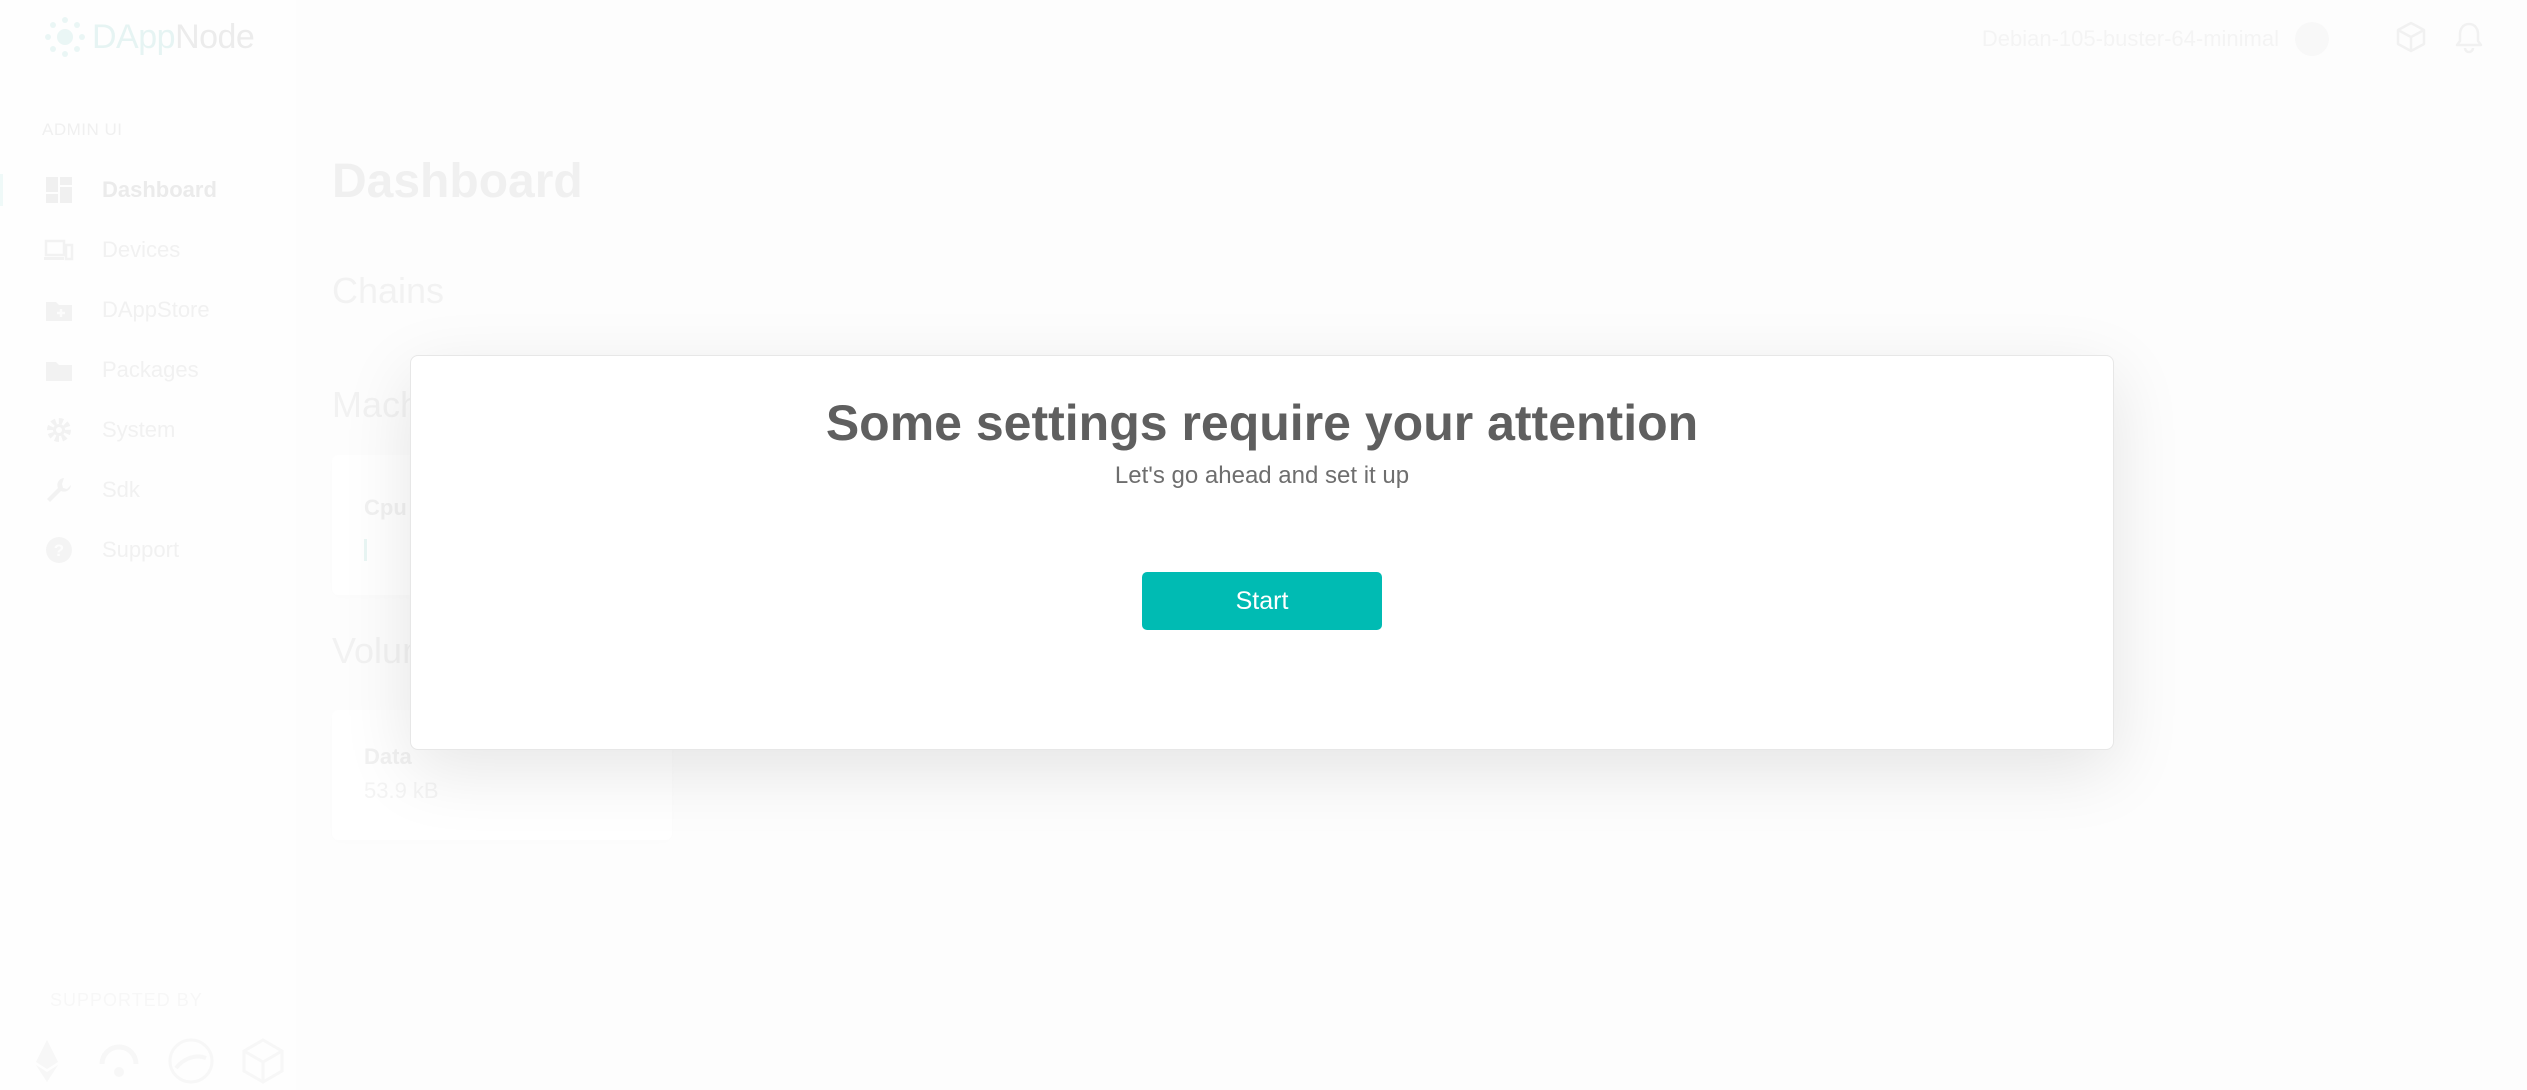 Image resolution: width=2527 pixels, height=1090 pixels. What do you see at coordinates (1262, 475) in the screenshot?
I see `modal-subtitle: Let's go ahead and set it up` at bounding box center [1262, 475].